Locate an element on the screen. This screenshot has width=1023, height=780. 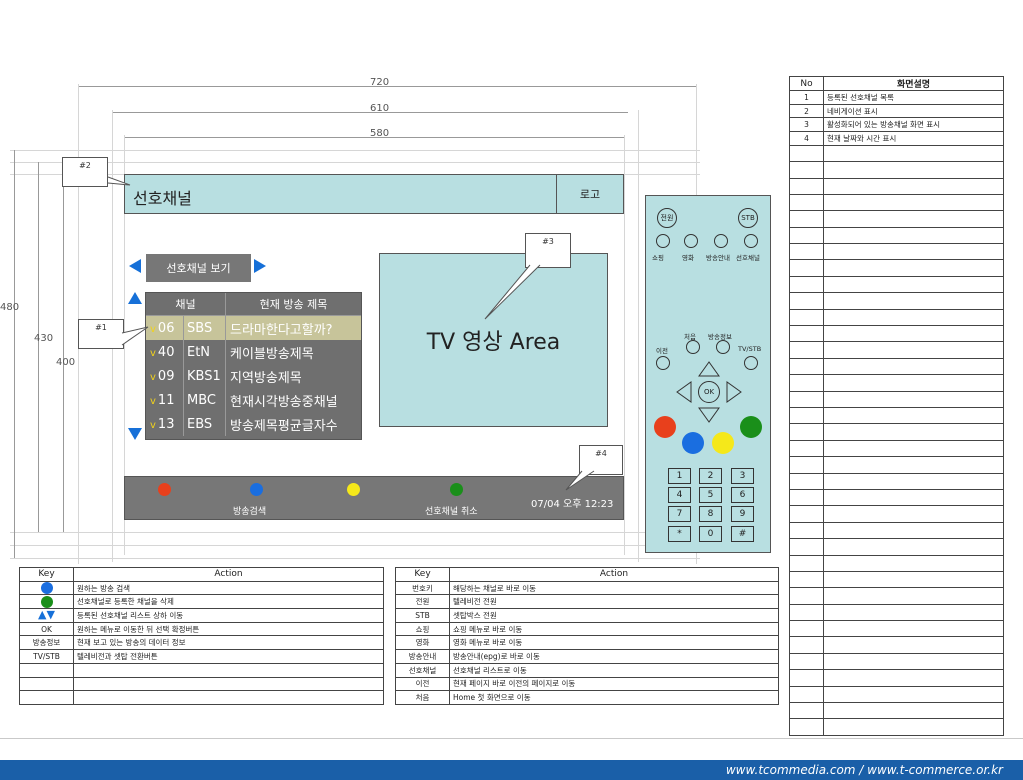
num-7-button: 7 is located at coordinates (679, 514).